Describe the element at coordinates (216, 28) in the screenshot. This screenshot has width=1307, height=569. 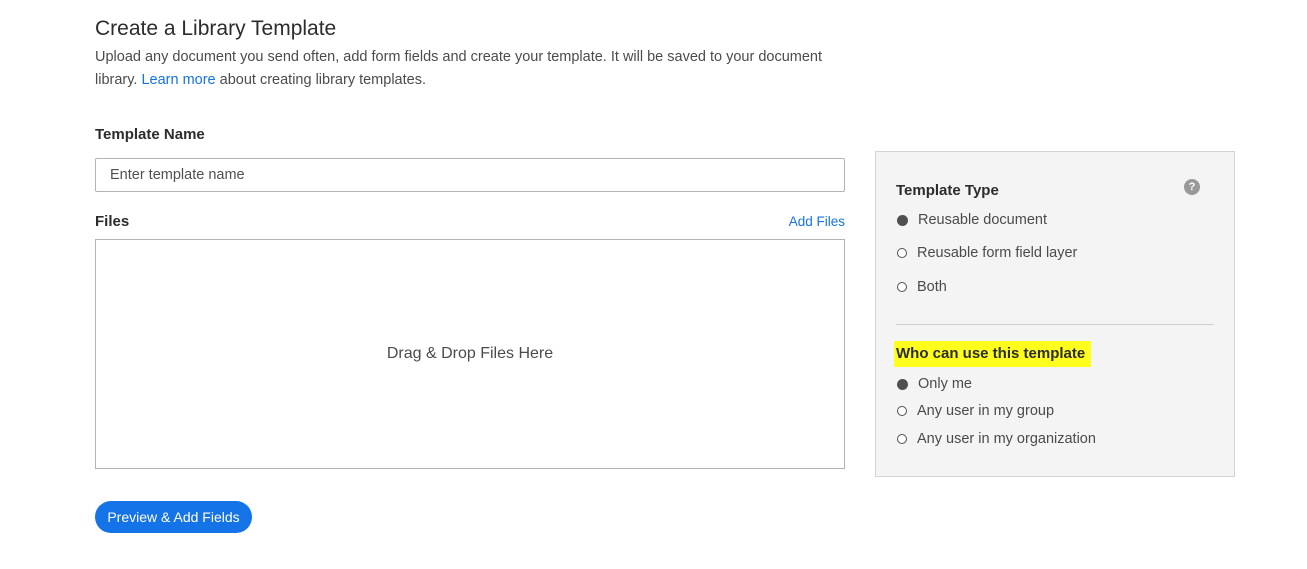
I see `page-title: Create a Library Template` at that location.